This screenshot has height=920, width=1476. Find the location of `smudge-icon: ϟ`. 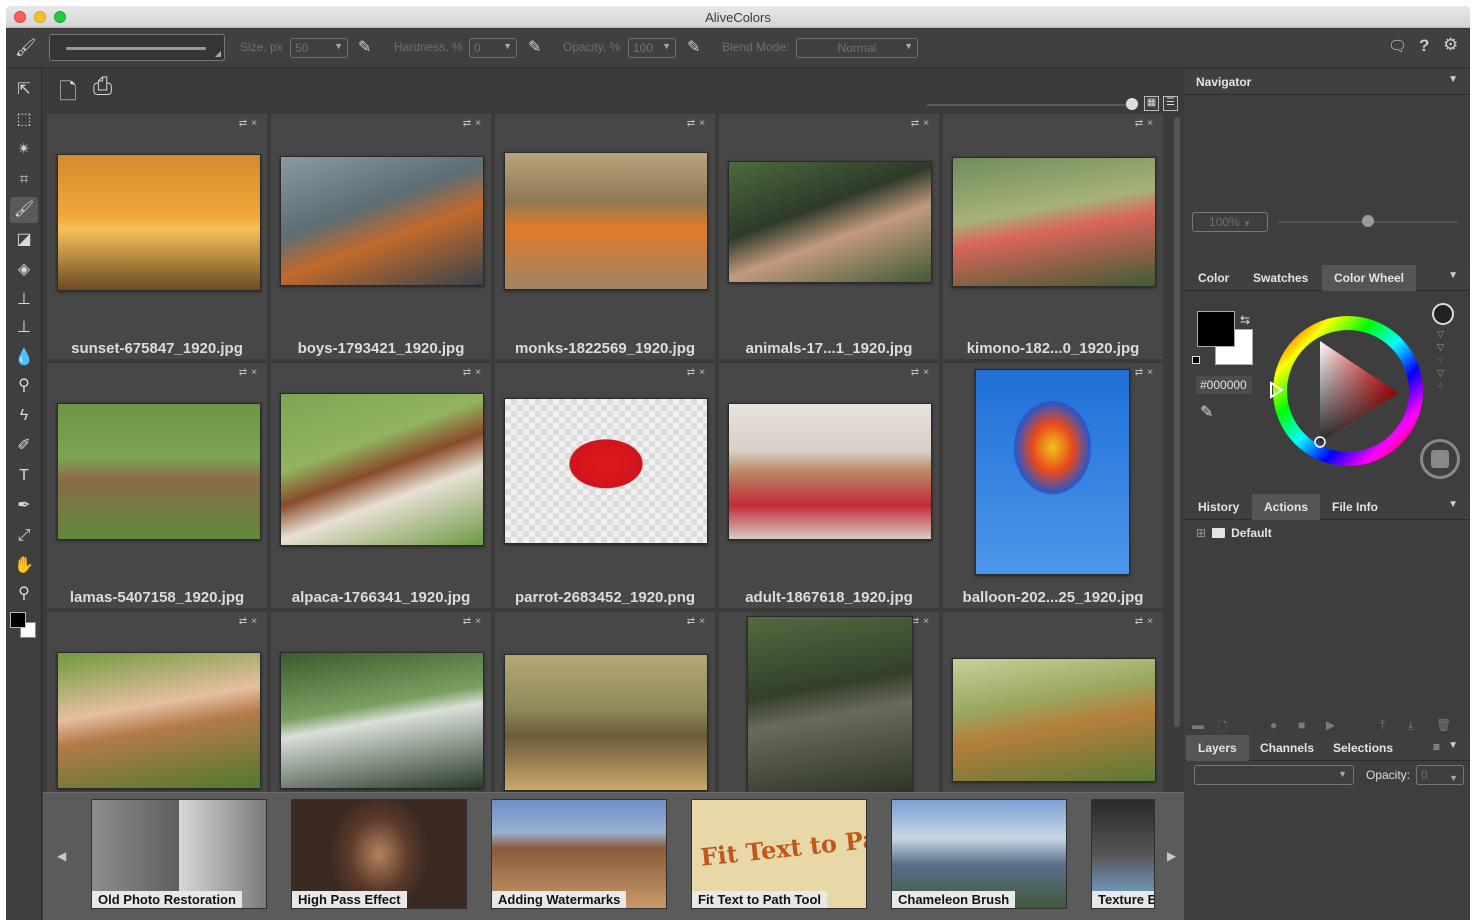

smudge-icon: ϟ is located at coordinates (24, 416).